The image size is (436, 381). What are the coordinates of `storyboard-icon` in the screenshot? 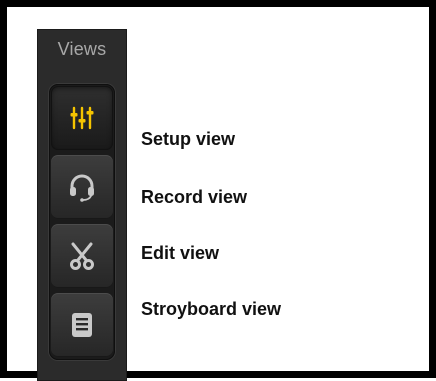 It's located at (82, 325).